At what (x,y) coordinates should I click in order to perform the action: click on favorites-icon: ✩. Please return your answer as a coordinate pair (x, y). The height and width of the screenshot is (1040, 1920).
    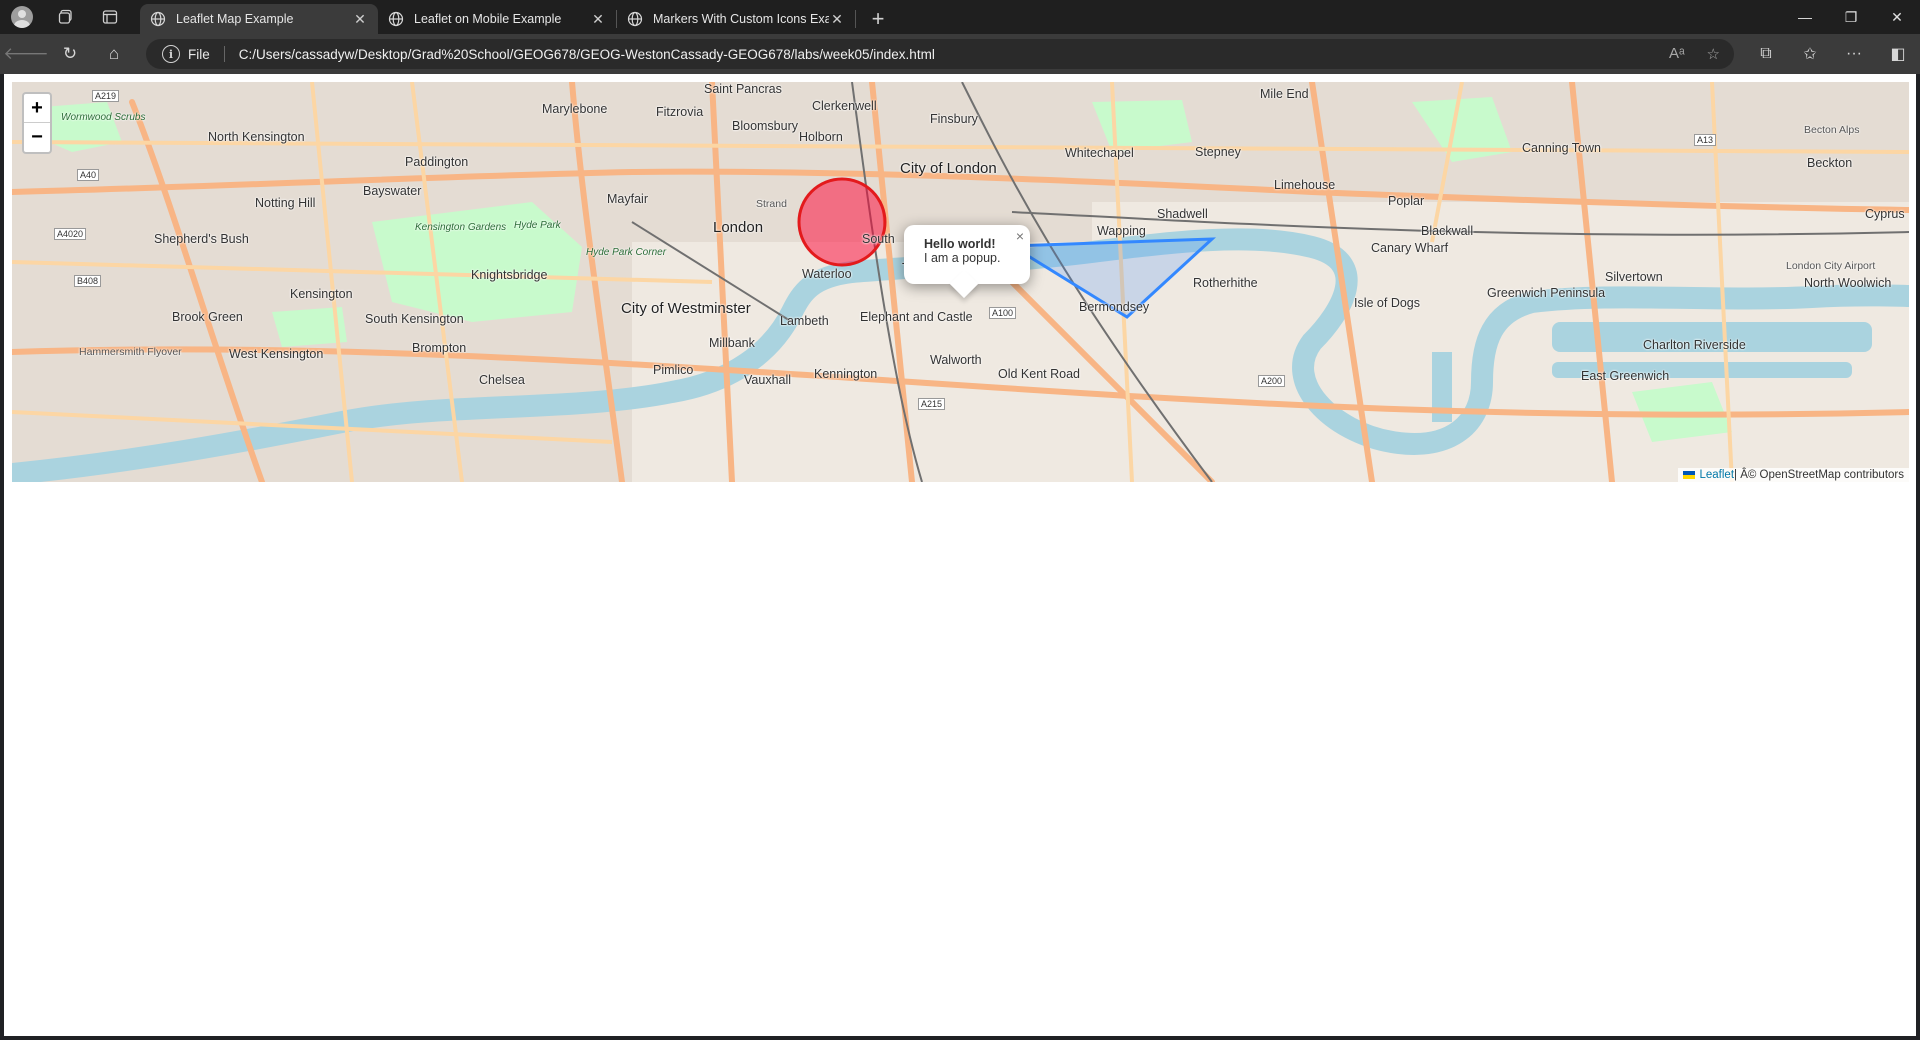
    Looking at the image, I should click on (1810, 54).